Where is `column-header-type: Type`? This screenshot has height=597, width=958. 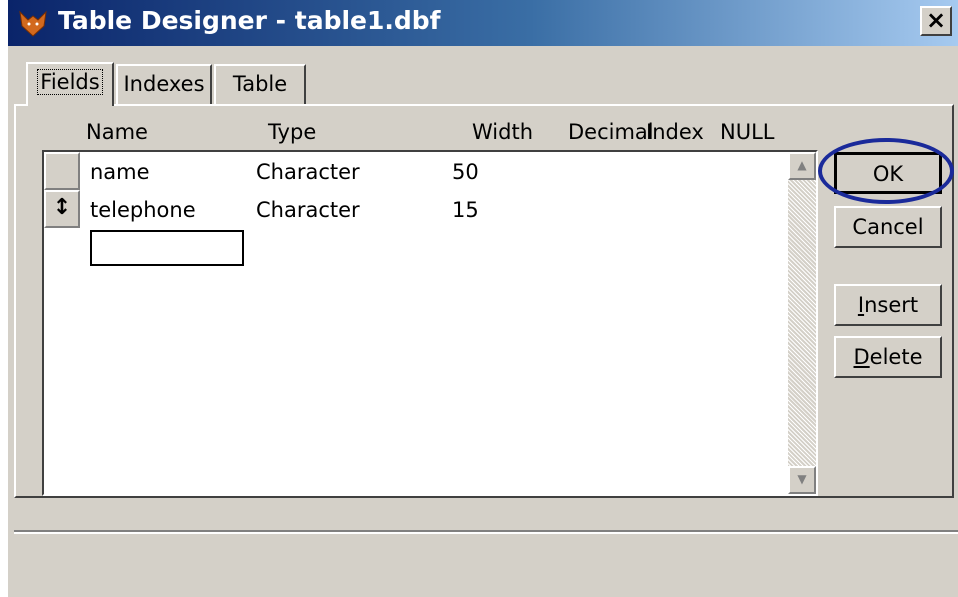 column-header-type: Type is located at coordinates (292, 132).